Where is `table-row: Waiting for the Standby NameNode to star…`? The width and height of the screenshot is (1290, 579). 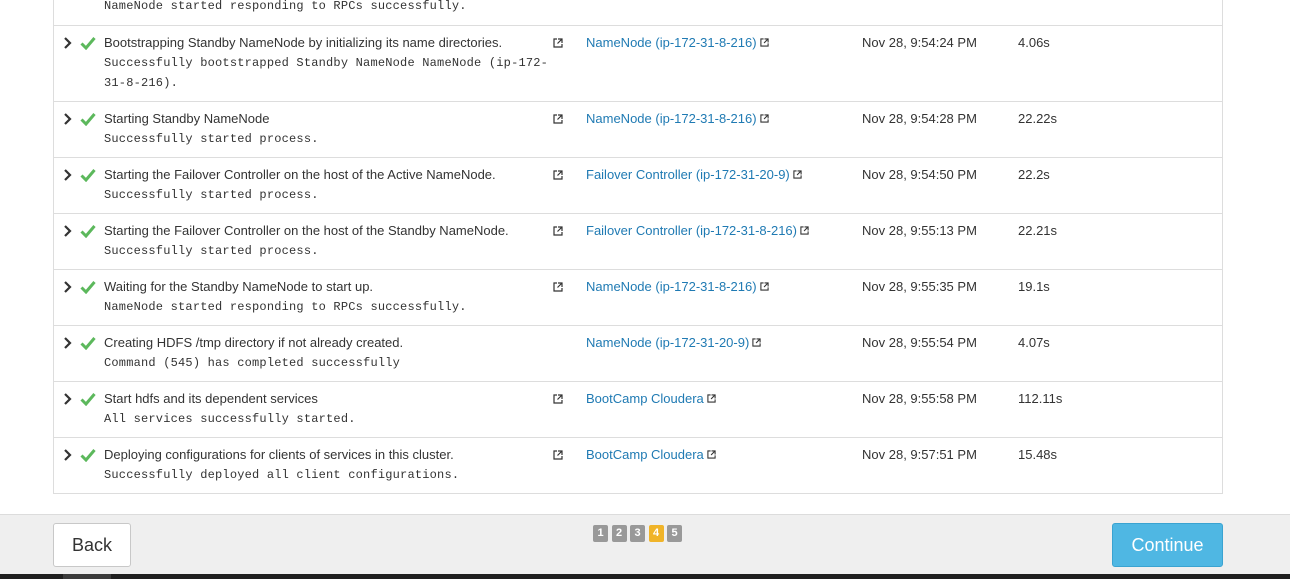 table-row: Waiting for the Standby NameNode to star… is located at coordinates (638, 297).